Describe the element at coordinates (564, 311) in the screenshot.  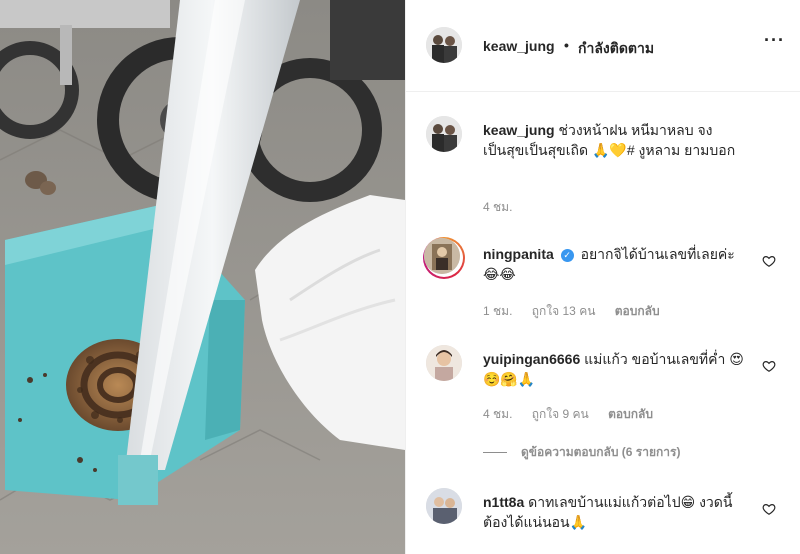
I see `comment-likes: ถูกใจ 13 คน` at that location.